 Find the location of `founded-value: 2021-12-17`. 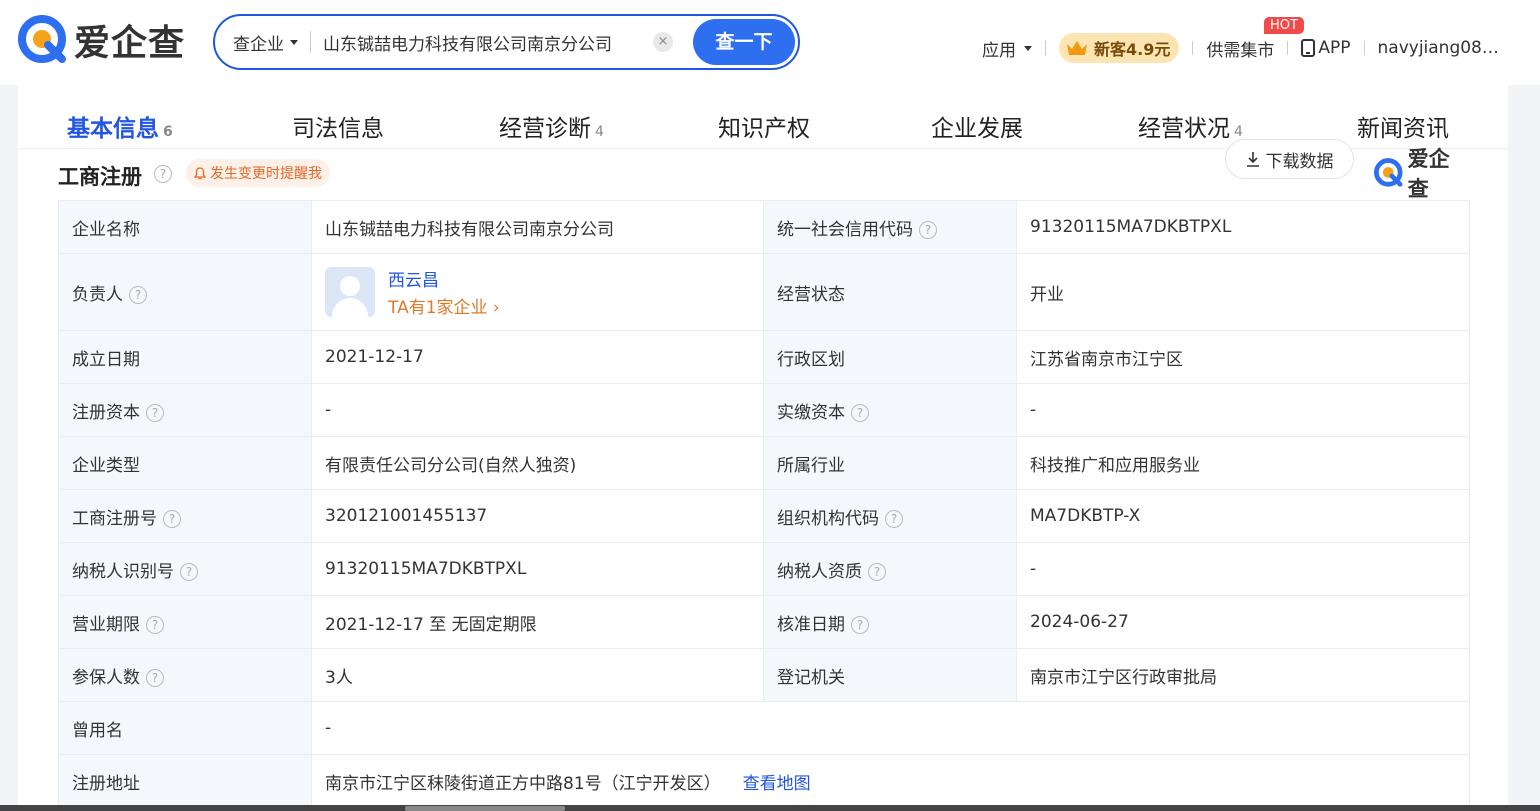

founded-value: 2021-12-17 is located at coordinates (537, 357).